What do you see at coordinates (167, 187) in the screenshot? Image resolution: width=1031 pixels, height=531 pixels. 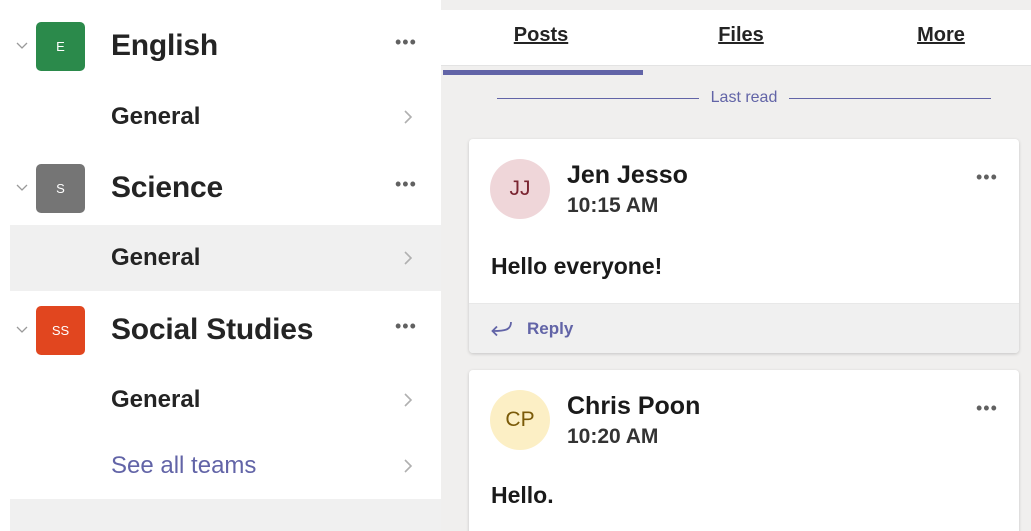 I see `team-name: Science` at bounding box center [167, 187].